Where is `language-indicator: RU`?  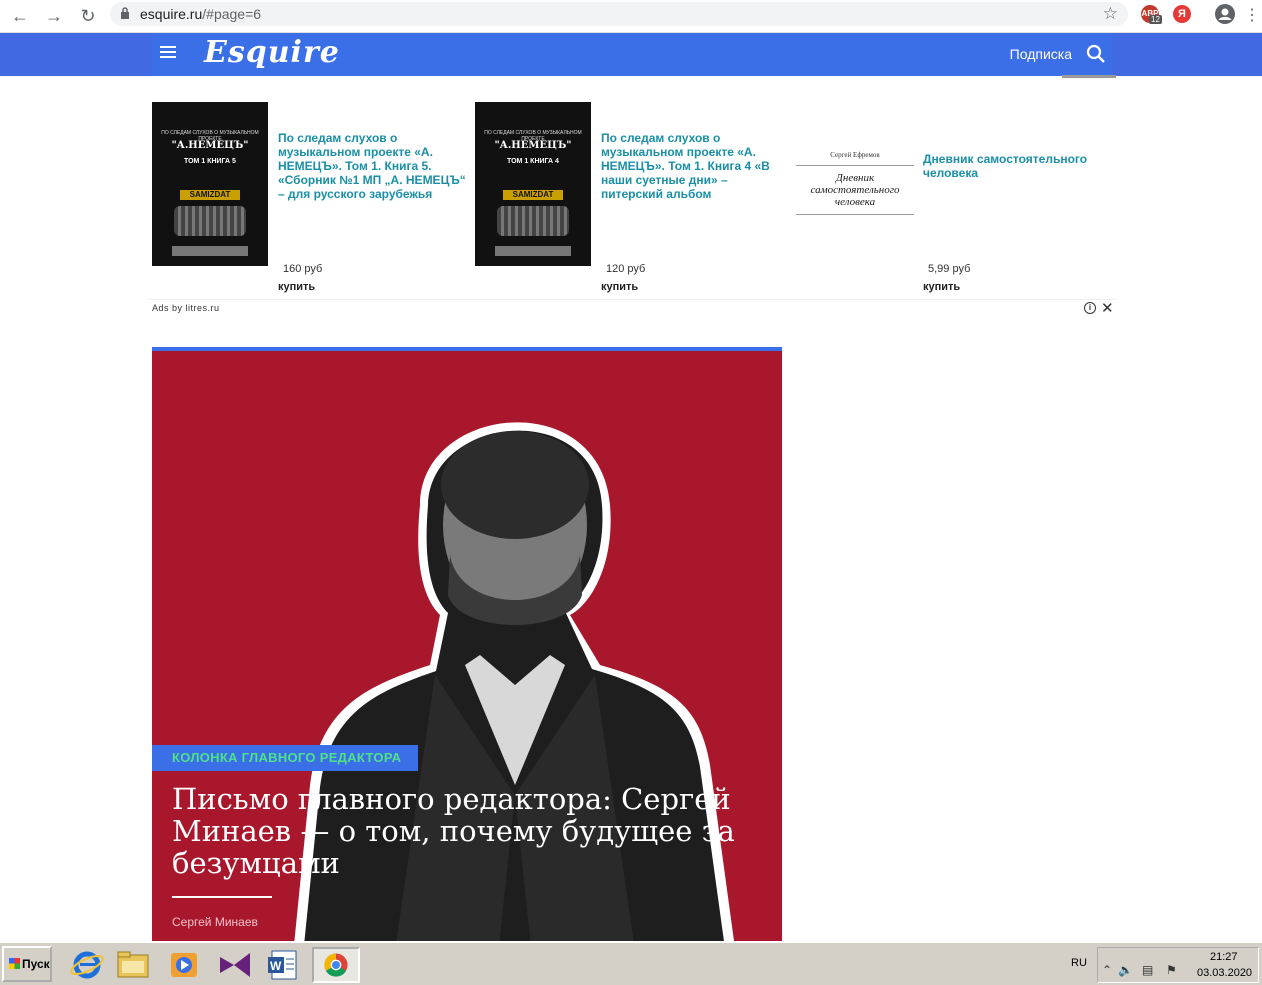 language-indicator: RU is located at coordinates (1079, 963).